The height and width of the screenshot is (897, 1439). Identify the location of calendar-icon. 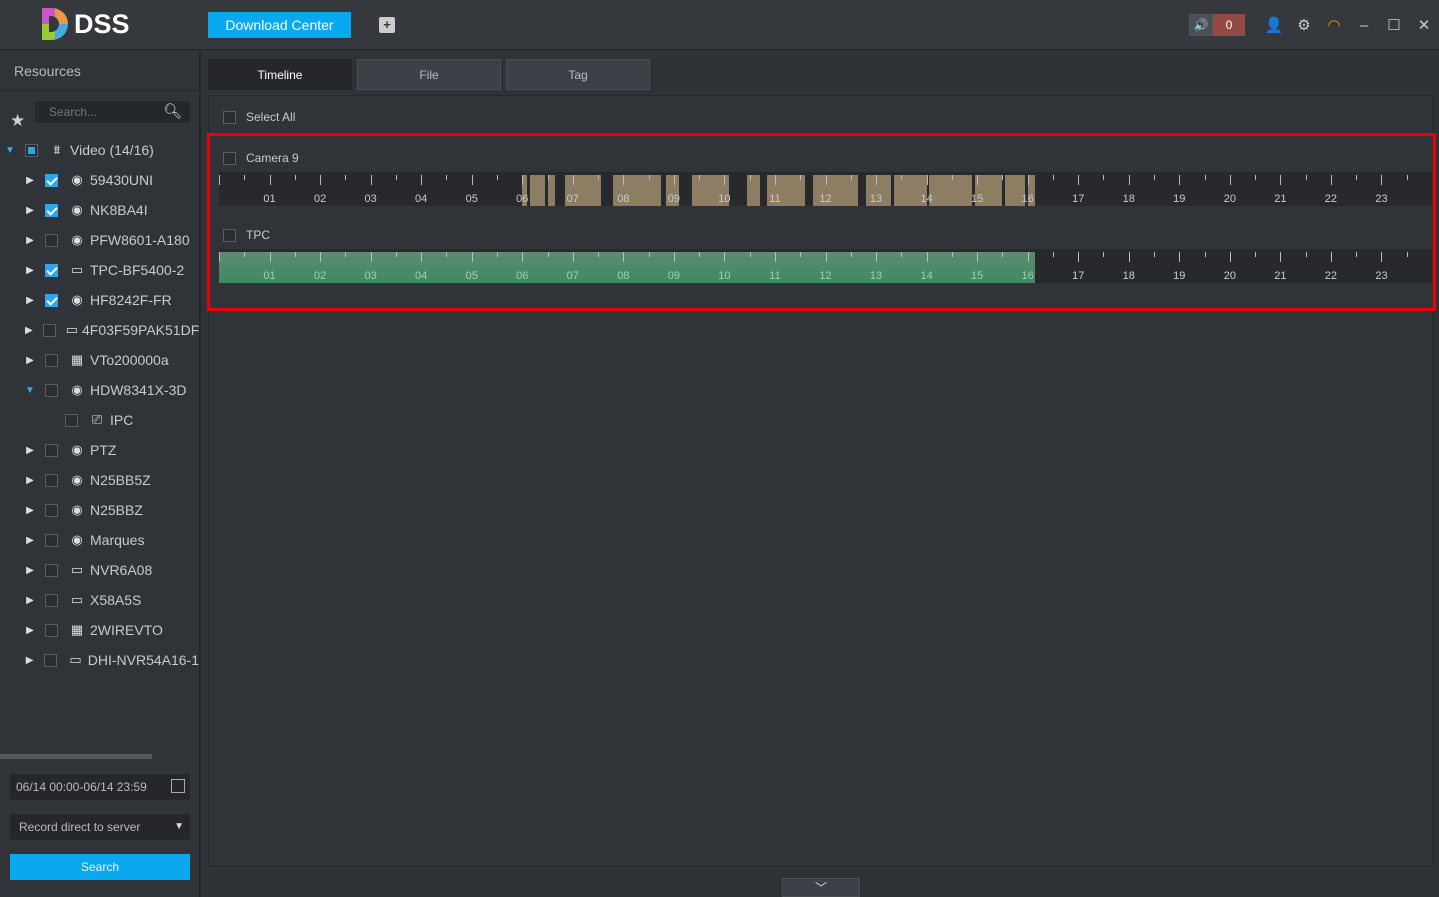
(178, 786).